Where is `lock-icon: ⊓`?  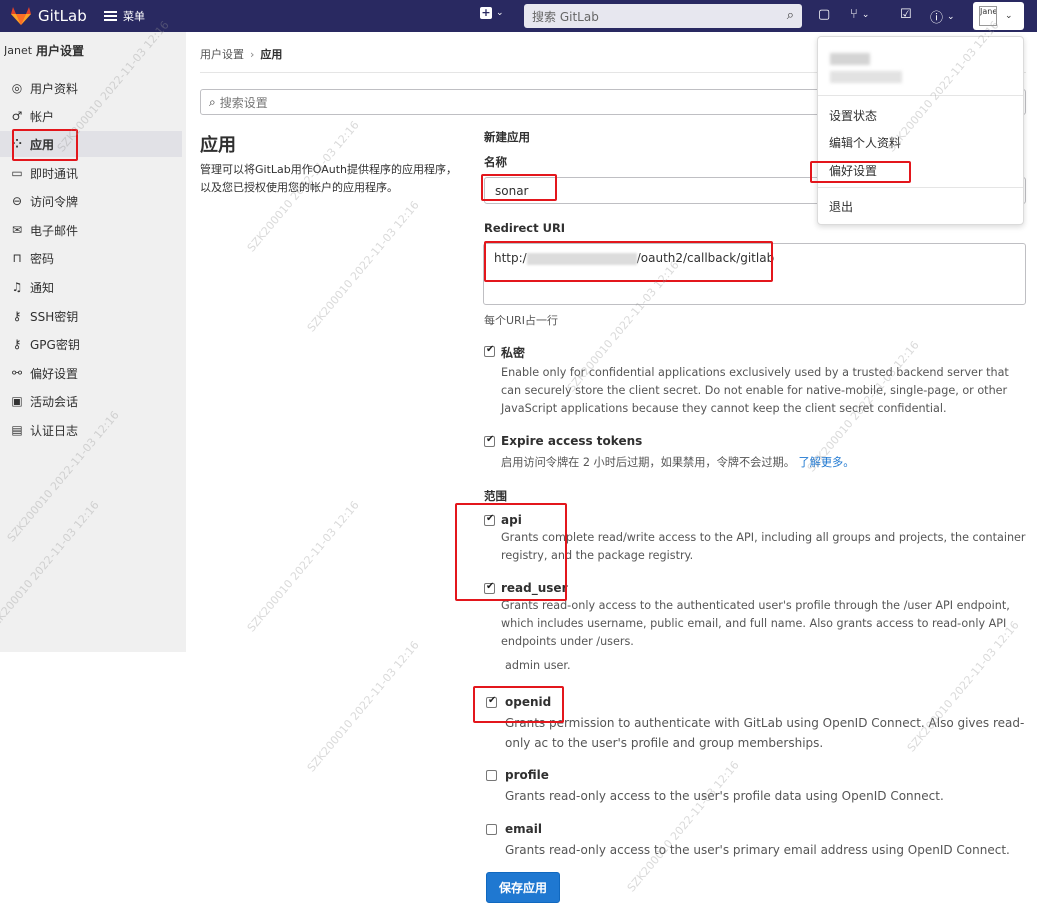 lock-icon: ⊓ is located at coordinates (17, 258).